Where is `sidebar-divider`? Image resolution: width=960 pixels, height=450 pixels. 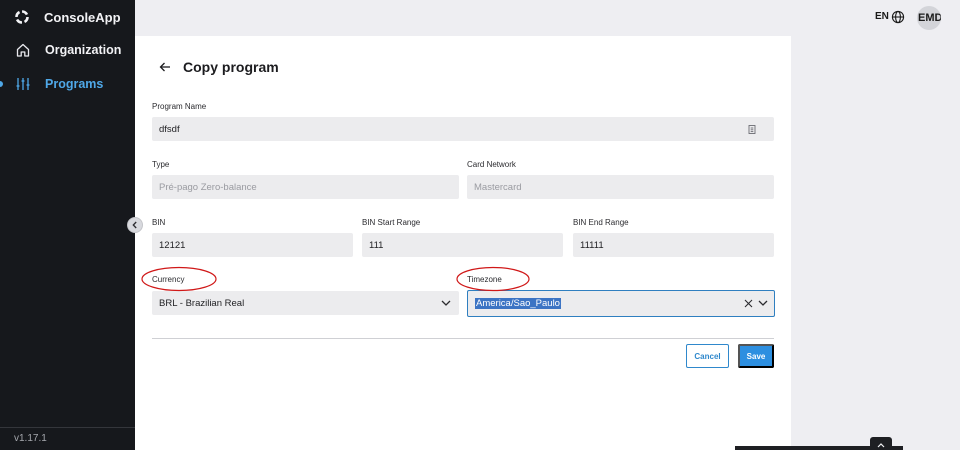 sidebar-divider is located at coordinates (67, 427).